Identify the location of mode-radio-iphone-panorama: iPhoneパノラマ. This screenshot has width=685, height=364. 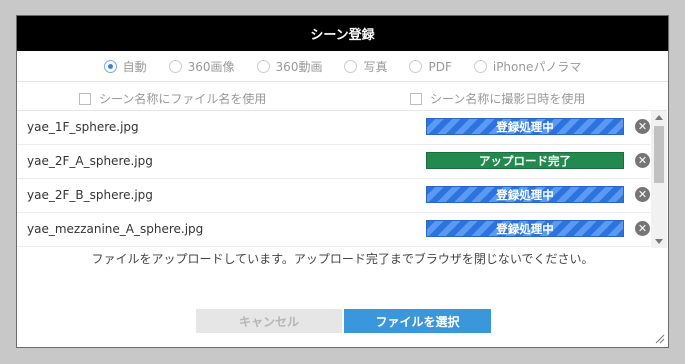
(527, 66).